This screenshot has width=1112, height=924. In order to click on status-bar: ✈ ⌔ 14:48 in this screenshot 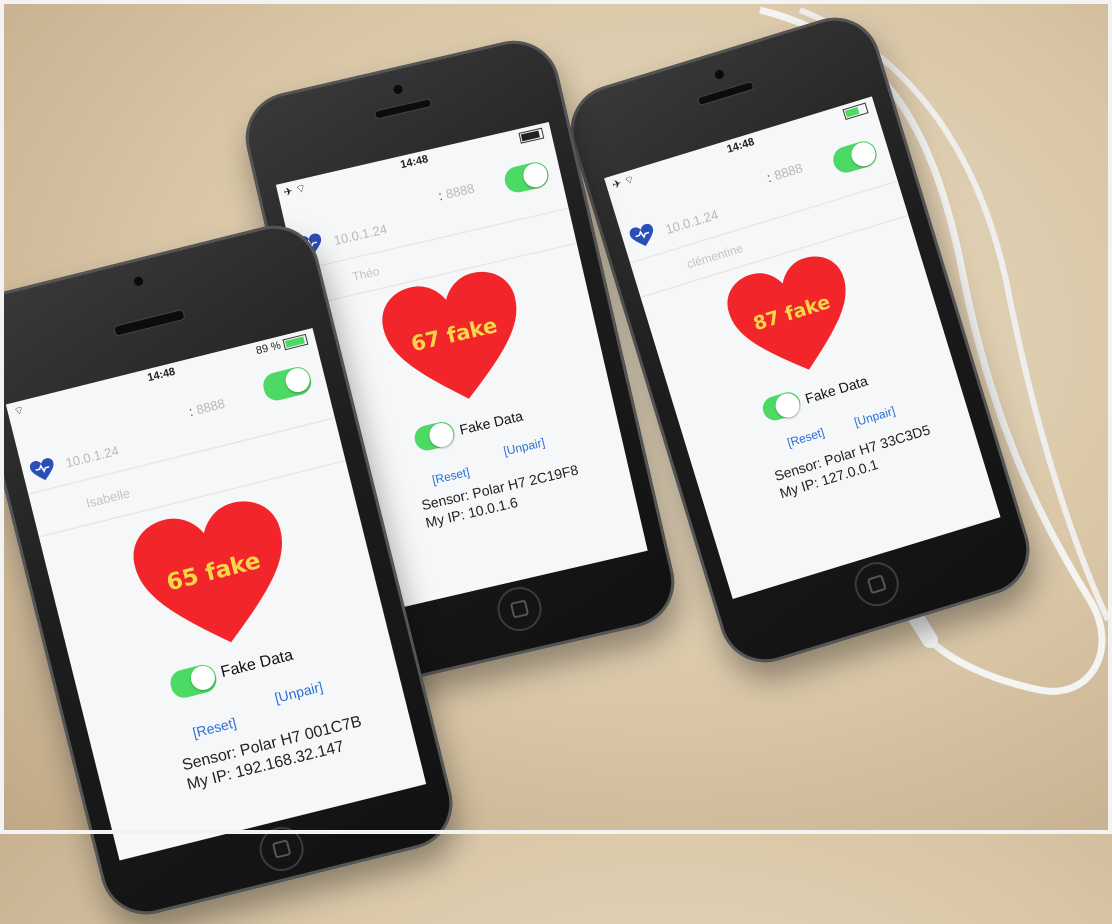, I will do `click(740, 145)`.